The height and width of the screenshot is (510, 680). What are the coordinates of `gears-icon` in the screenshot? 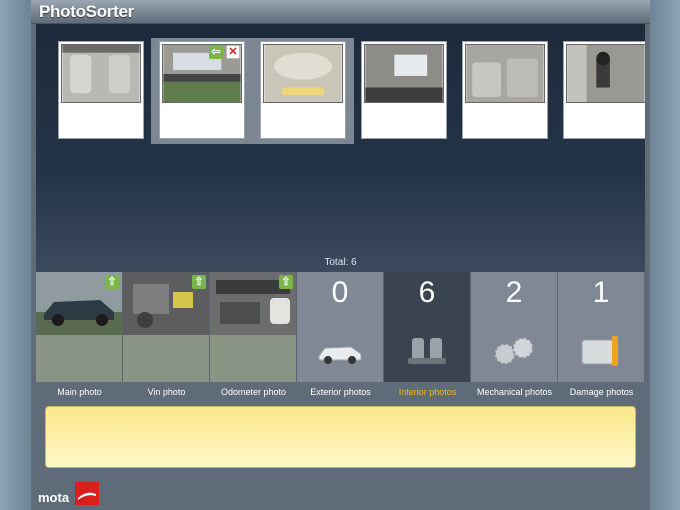 It's located at (514, 351).